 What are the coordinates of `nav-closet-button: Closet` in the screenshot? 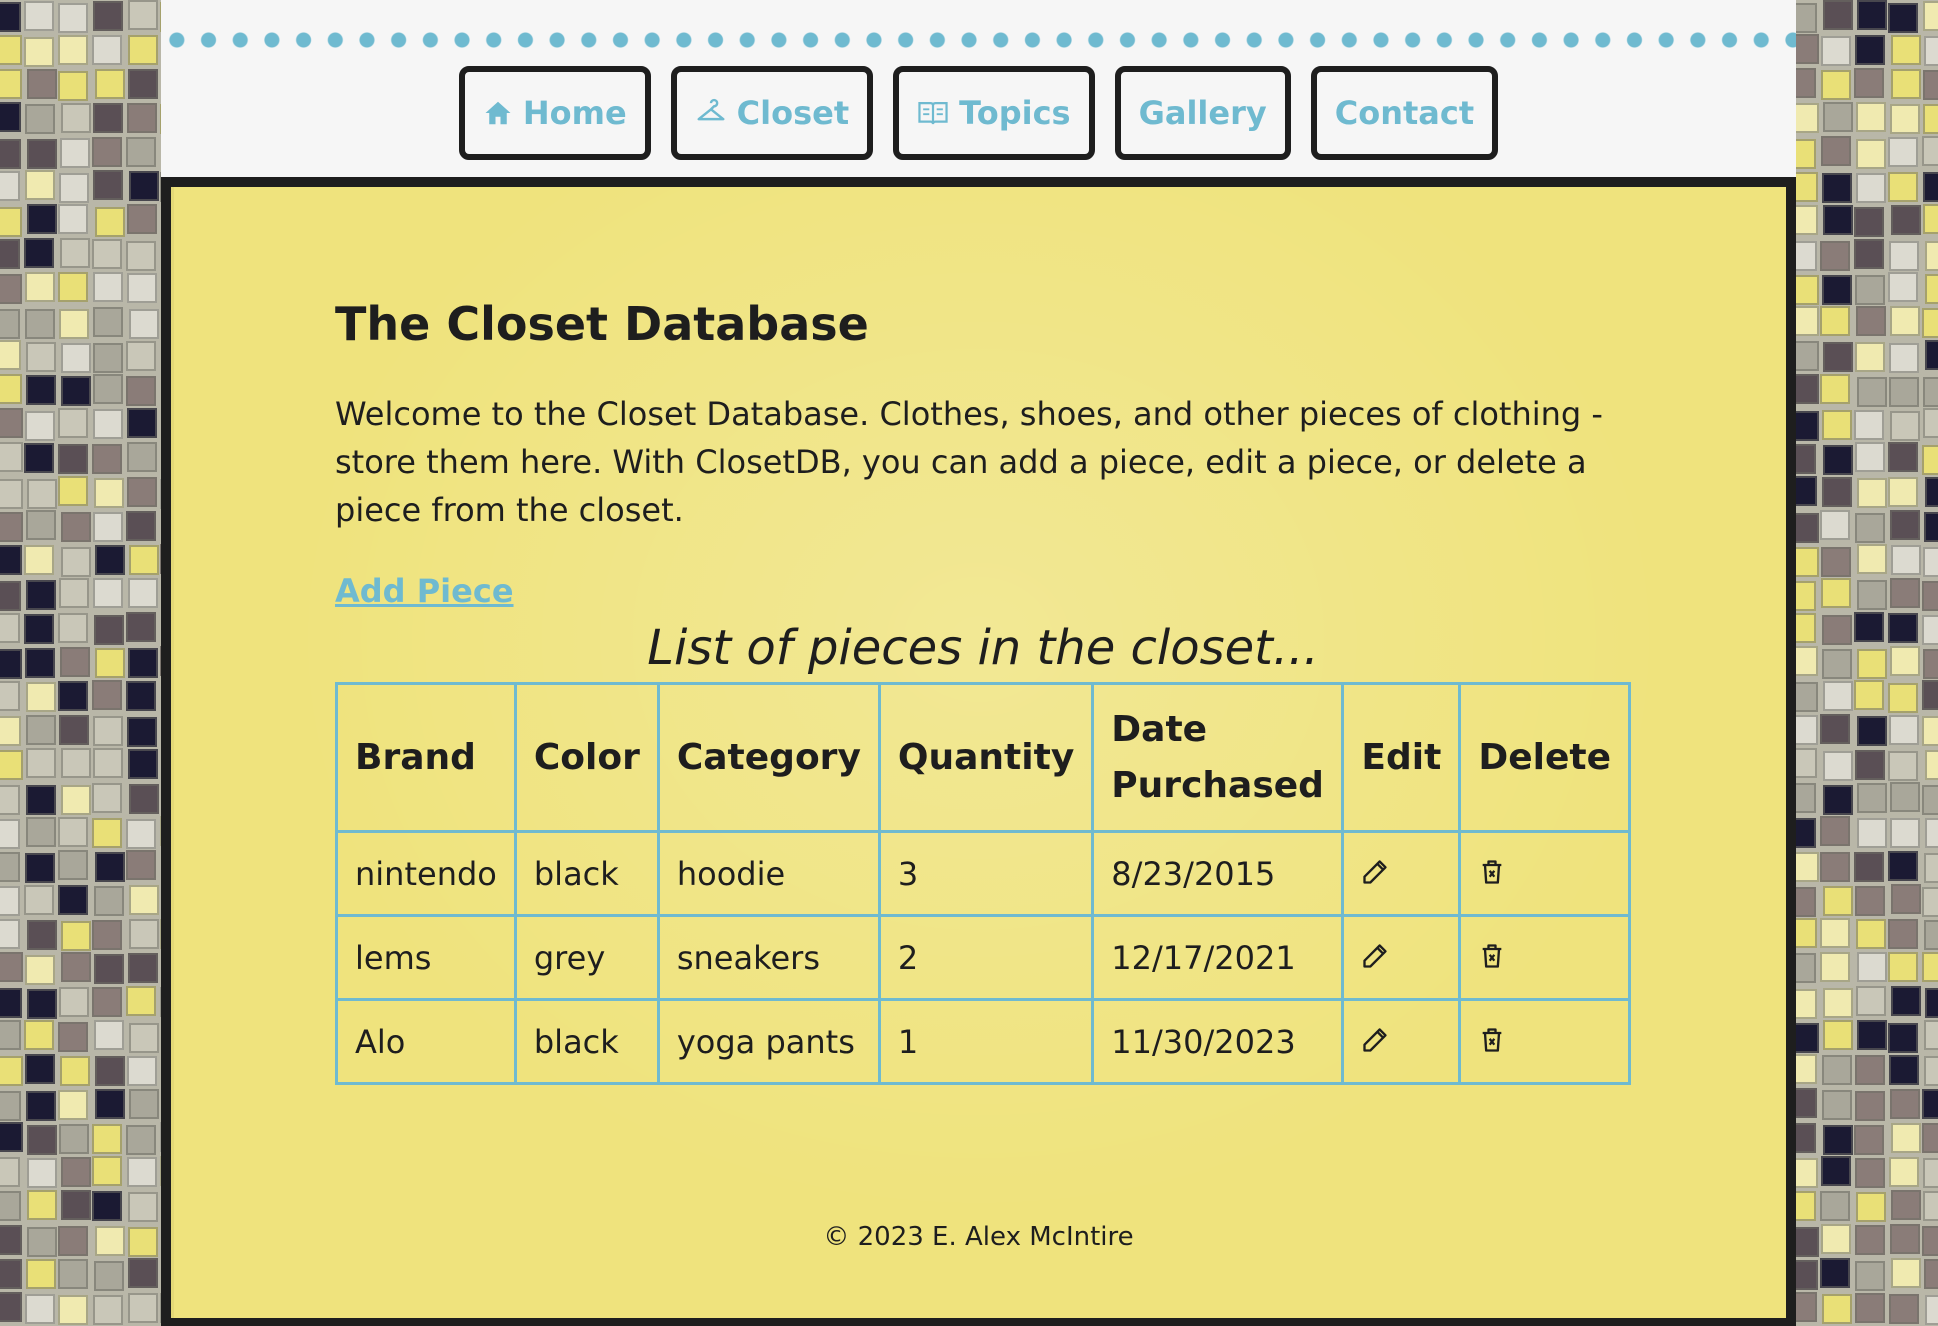 It's located at (772, 113).